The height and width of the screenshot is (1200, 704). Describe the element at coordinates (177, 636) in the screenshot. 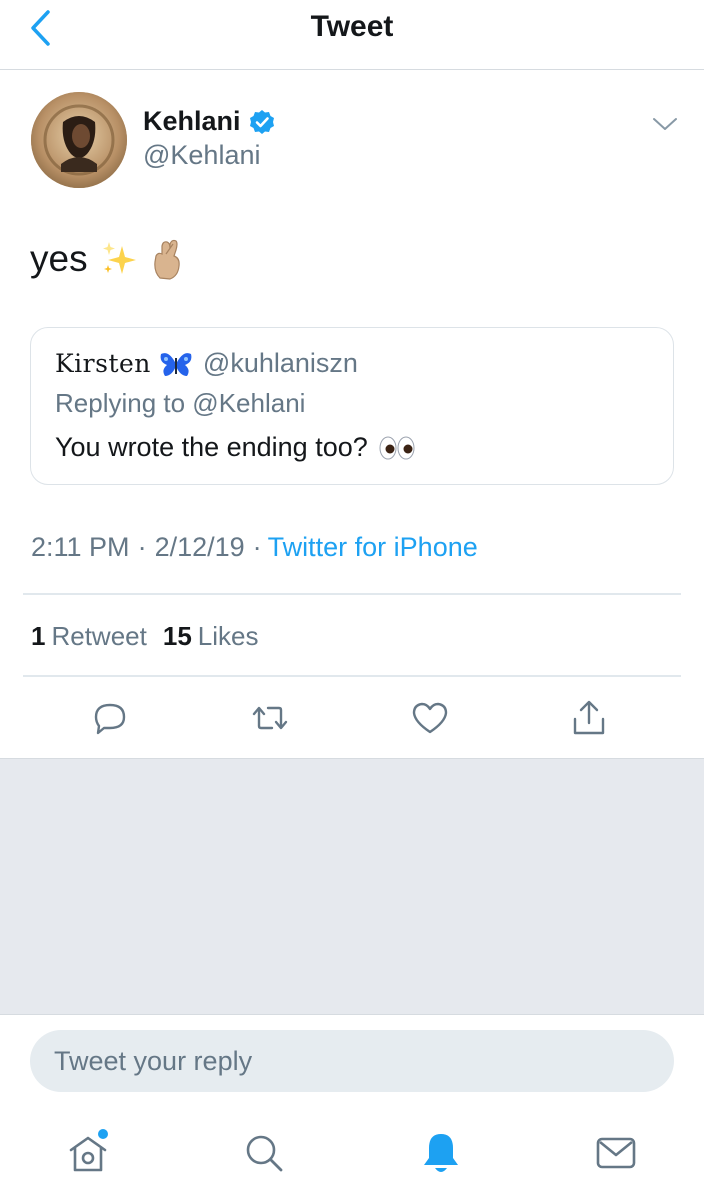

I see `likes-count: 15` at that location.